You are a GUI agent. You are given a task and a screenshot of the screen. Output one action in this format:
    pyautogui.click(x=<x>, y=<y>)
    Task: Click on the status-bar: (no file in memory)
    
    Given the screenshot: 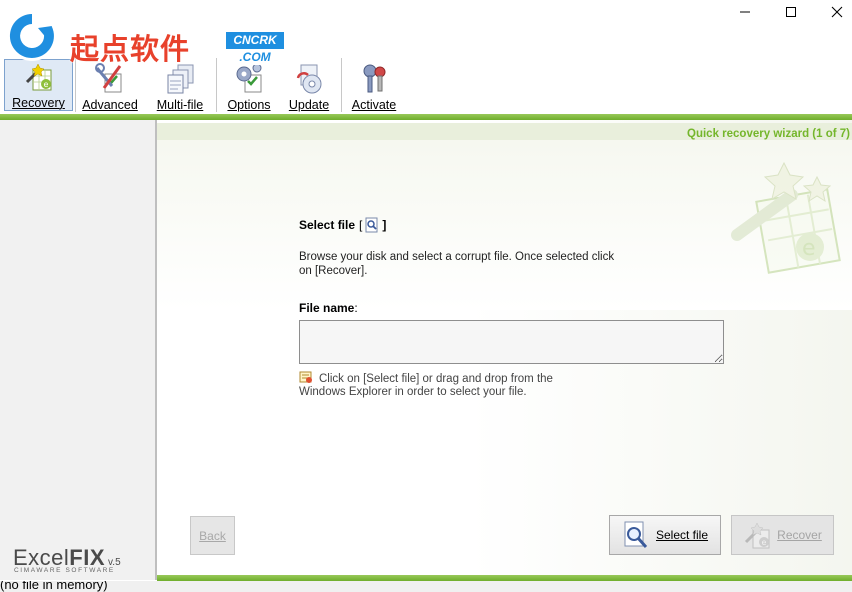 What is the action you would take?
    pyautogui.click(x=426, y=586)
    